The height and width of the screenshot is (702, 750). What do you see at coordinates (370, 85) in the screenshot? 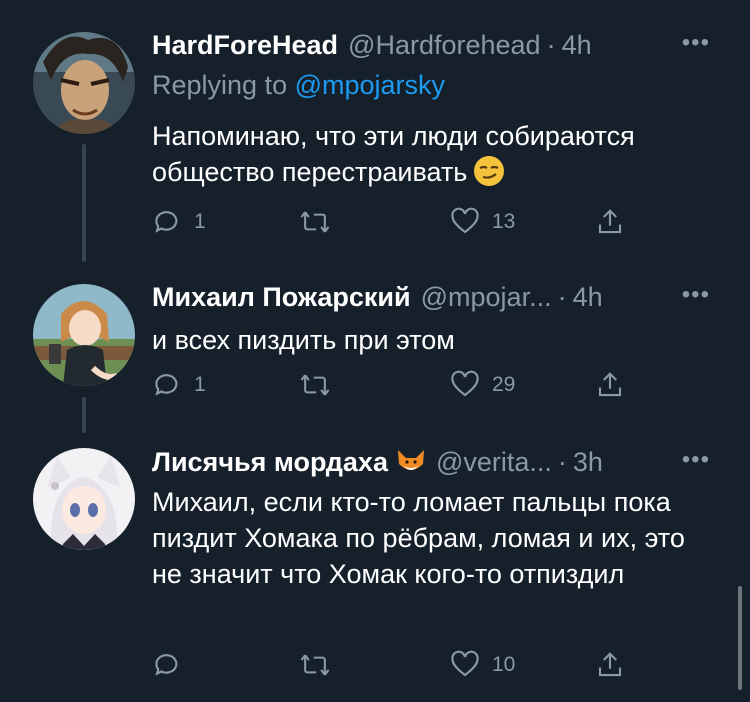
I see `mention-link: @mpojarsky` at bounding box center [370, 85].